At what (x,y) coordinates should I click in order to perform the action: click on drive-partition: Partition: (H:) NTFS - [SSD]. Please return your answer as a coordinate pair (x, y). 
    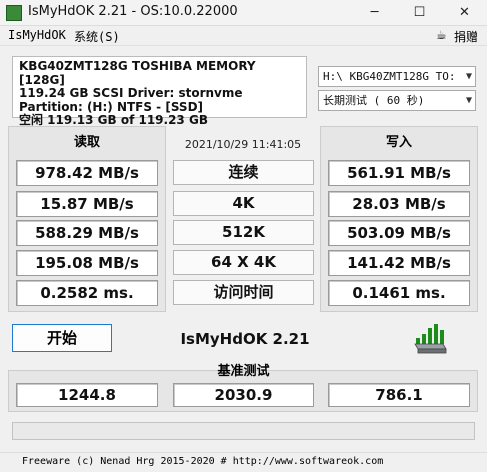
    Looking at the image, I should click on (111, 106).